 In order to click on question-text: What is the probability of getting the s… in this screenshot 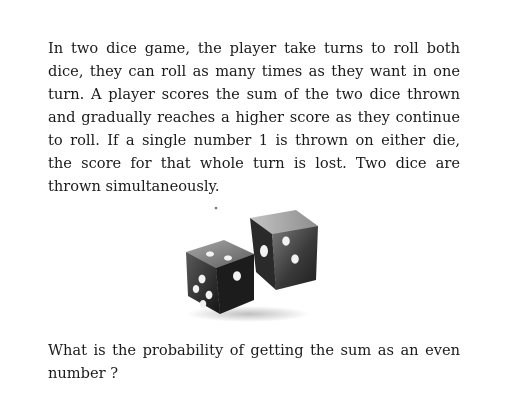, I will do `click(254, 362)`.